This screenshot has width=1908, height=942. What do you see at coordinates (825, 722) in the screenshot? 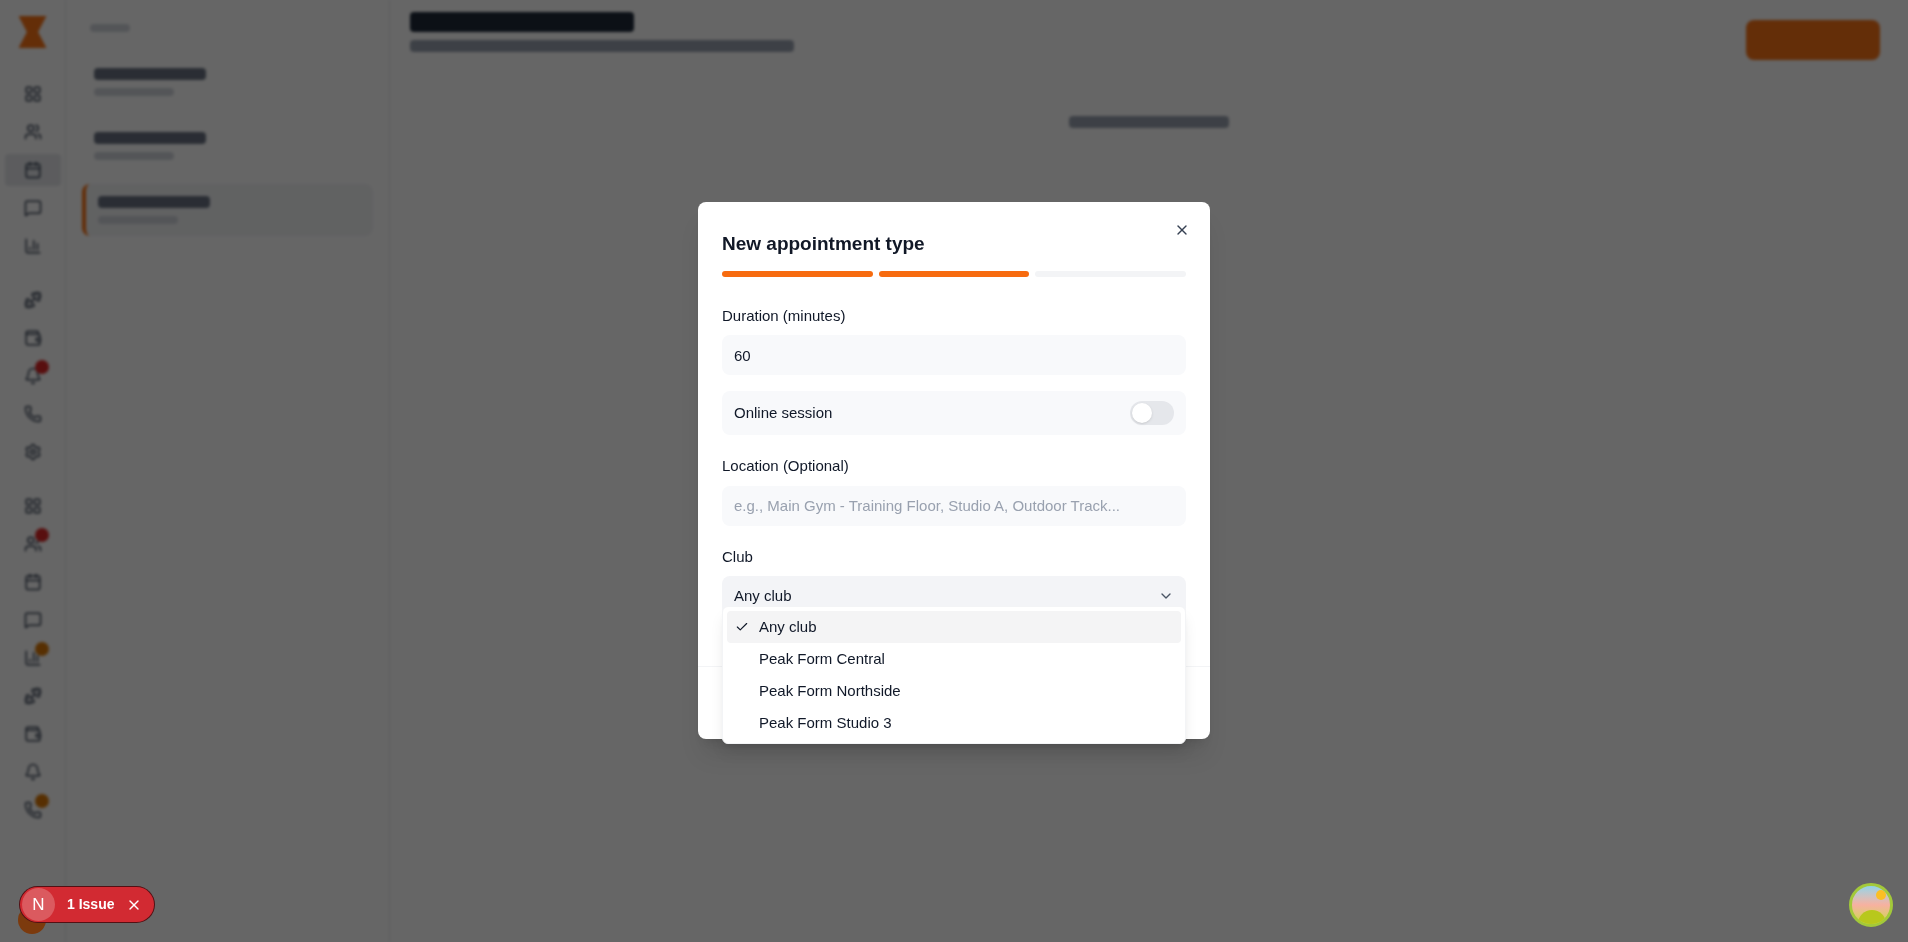
I see `option-label: Peak Form Studio 3` at bounding box center [825, 722].